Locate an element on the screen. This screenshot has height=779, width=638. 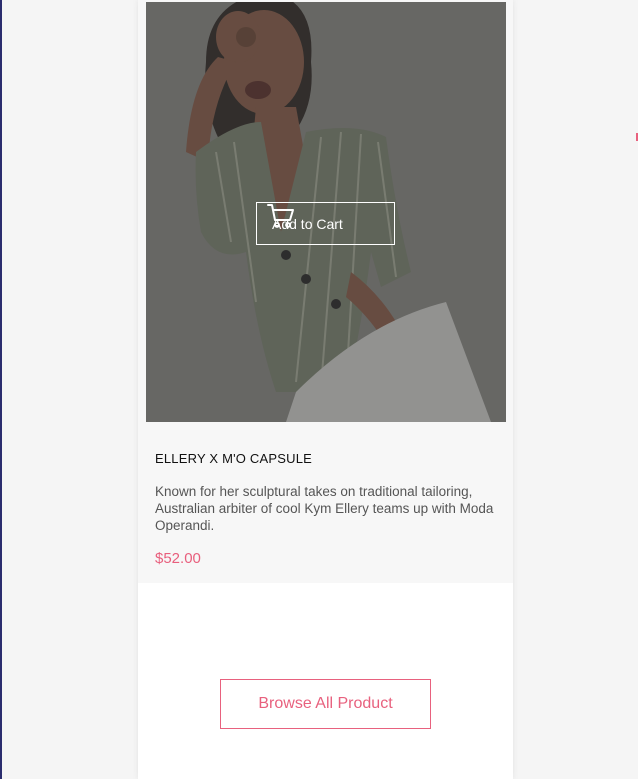
window-edge is located at coordinates (1, 389).